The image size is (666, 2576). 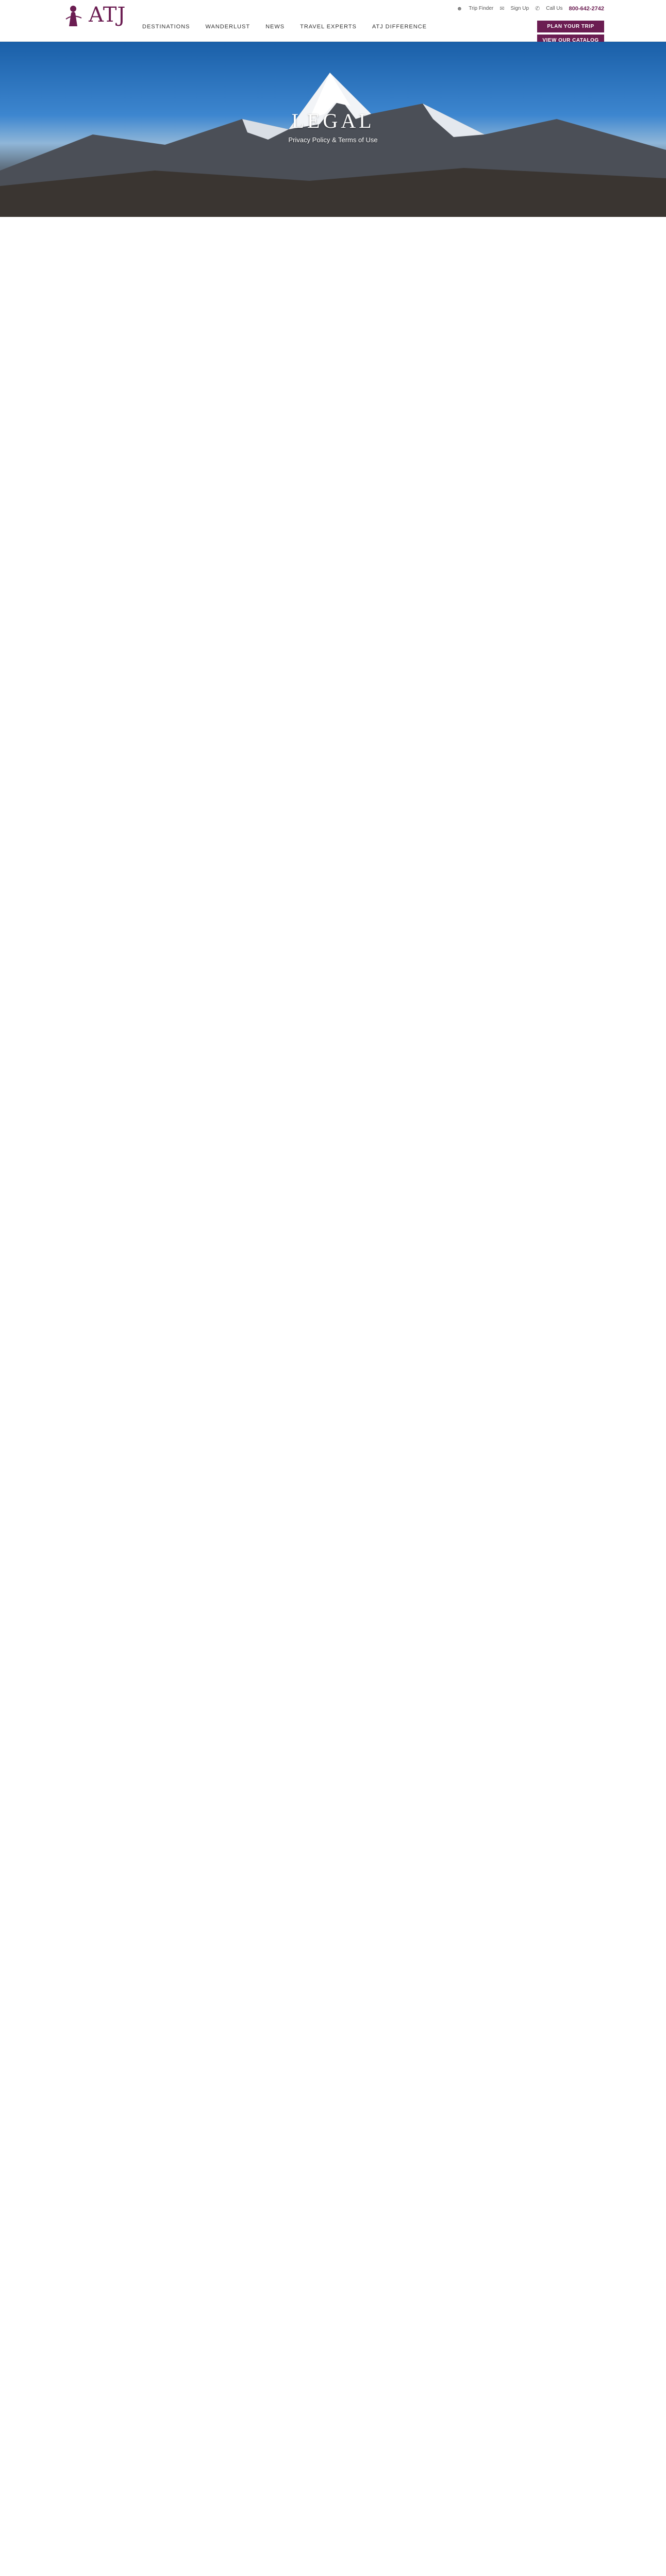 What do you see at coordinates (227, 27) in the screenshot?
I see `nav-item-wanderlust: Wanderlust` at bounding box center [227, 27].